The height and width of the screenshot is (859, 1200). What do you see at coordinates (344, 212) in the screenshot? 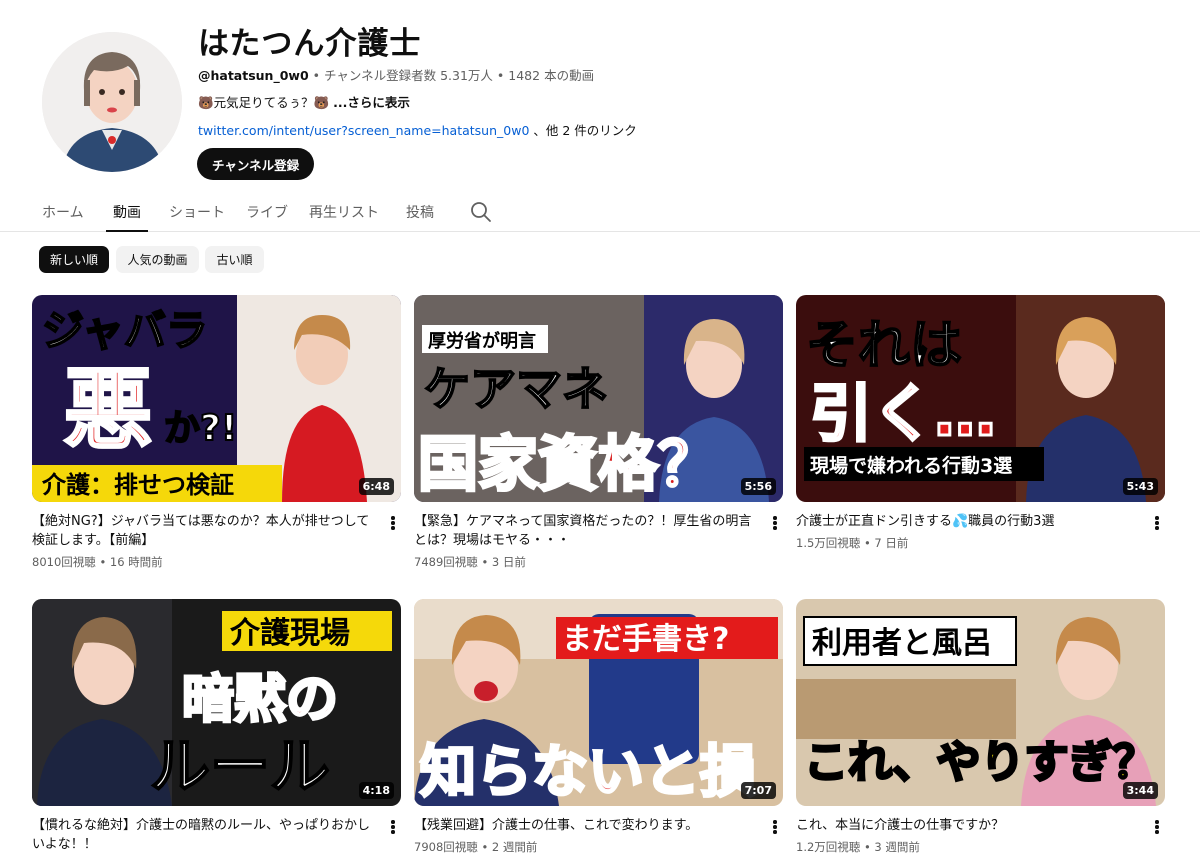
I see `tab-playlists: 再生リスト` at bounding box center [344, 212].